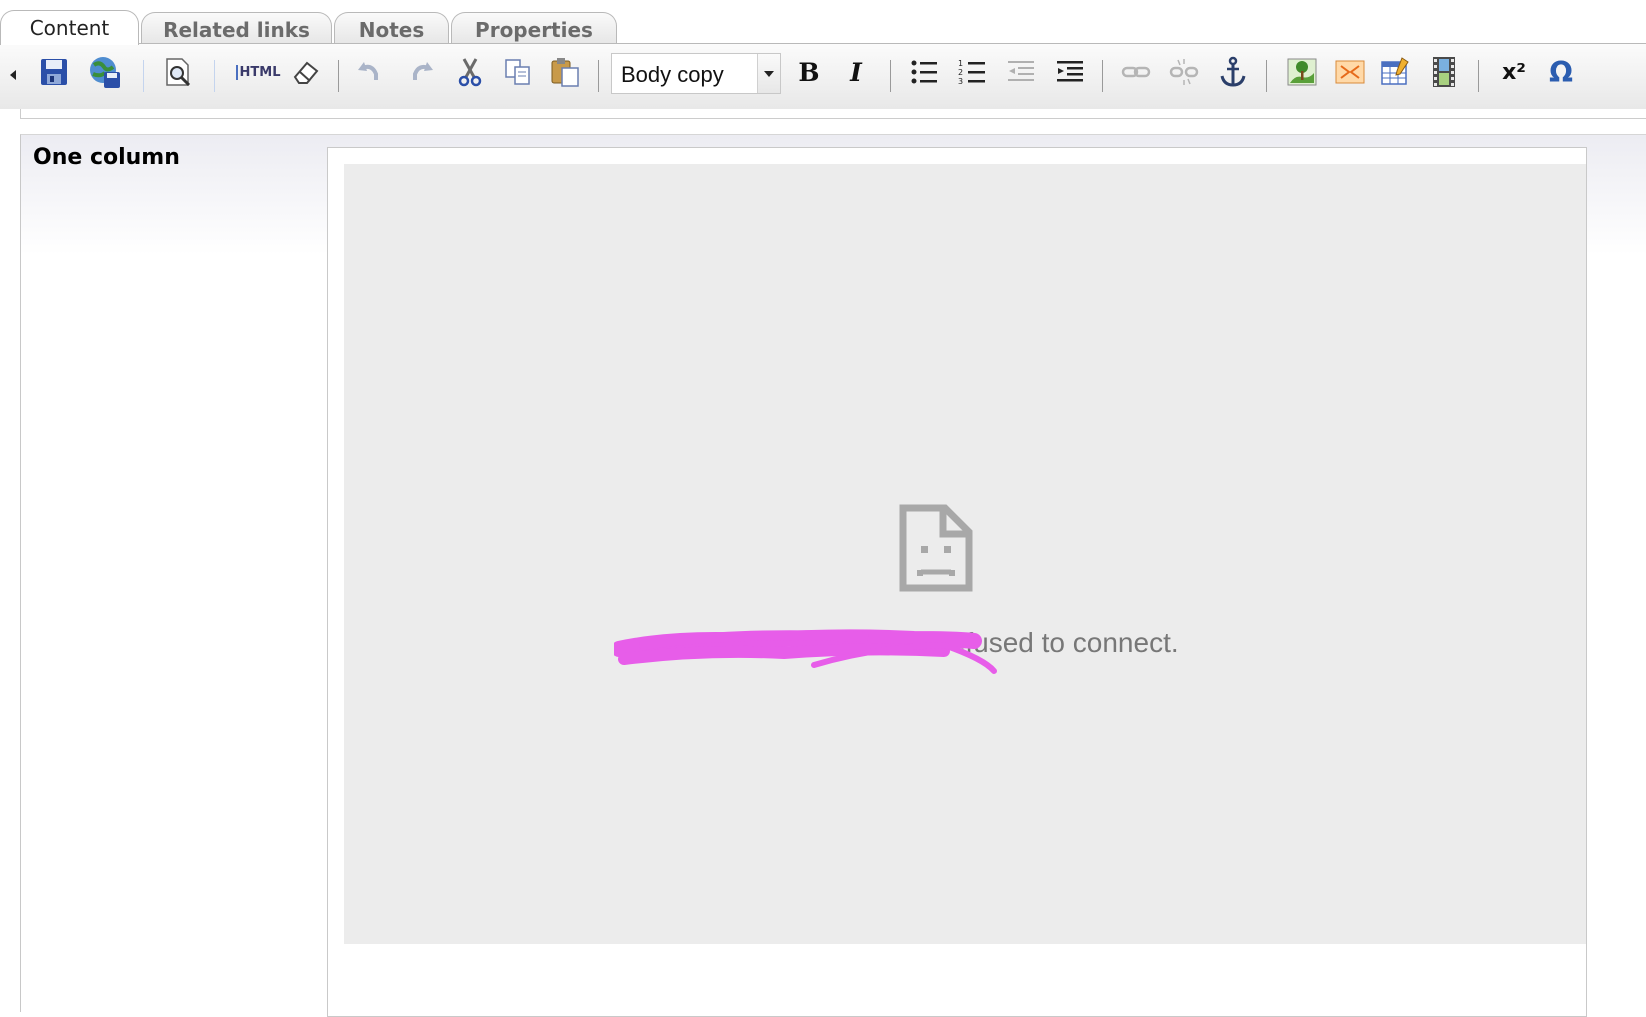  I want to click on tab-content-label: Content, so click(69, 28).